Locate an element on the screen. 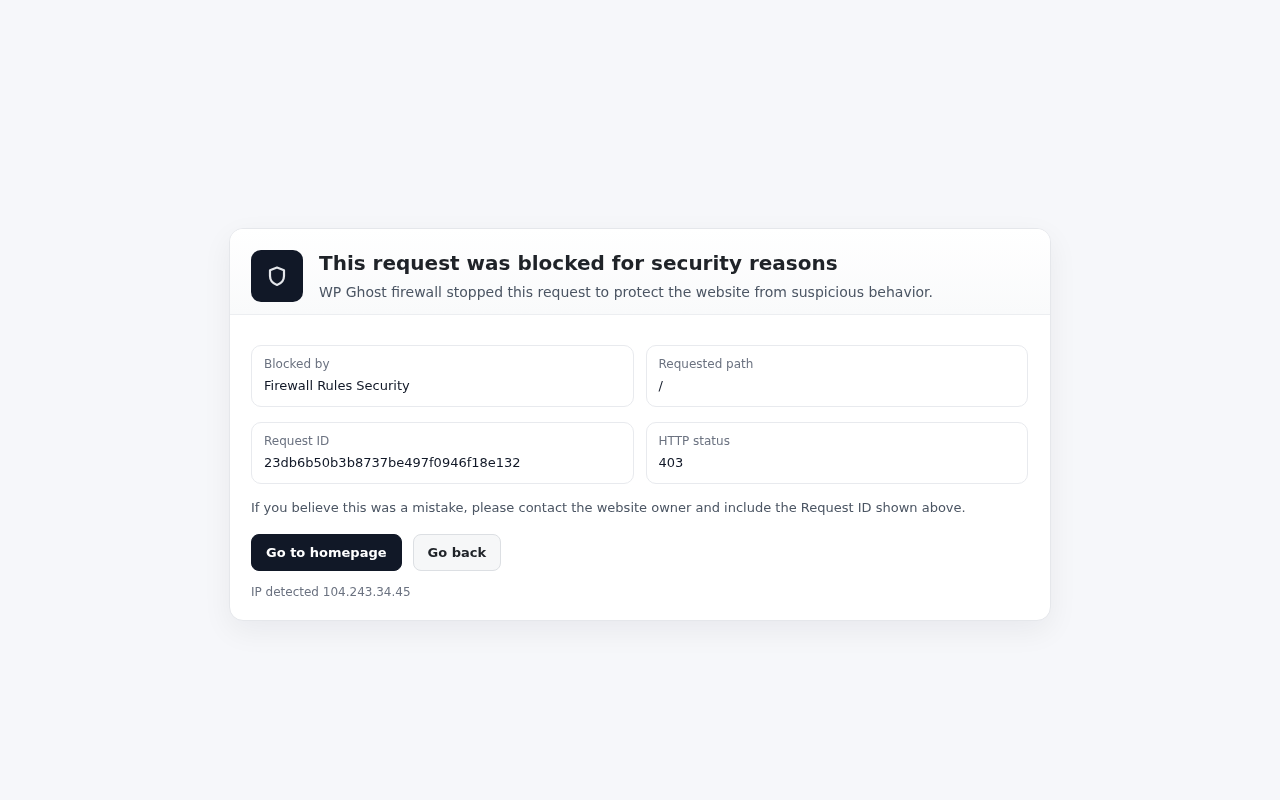  detail-value: 23db6b50b3b8737be497f0946f18e132 is located at coordinates (393, 462).